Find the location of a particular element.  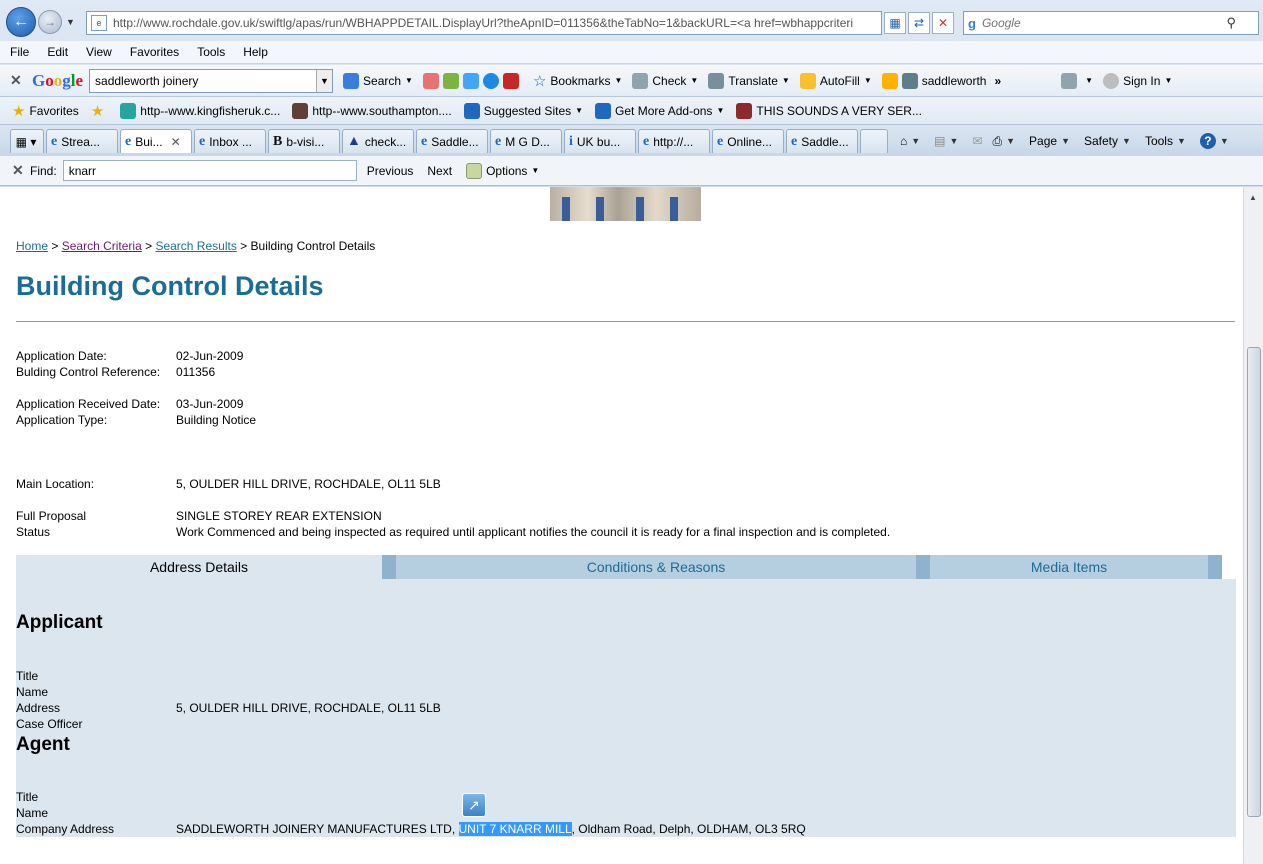

toolbar-tools-group is located at coordinates (472, 80).